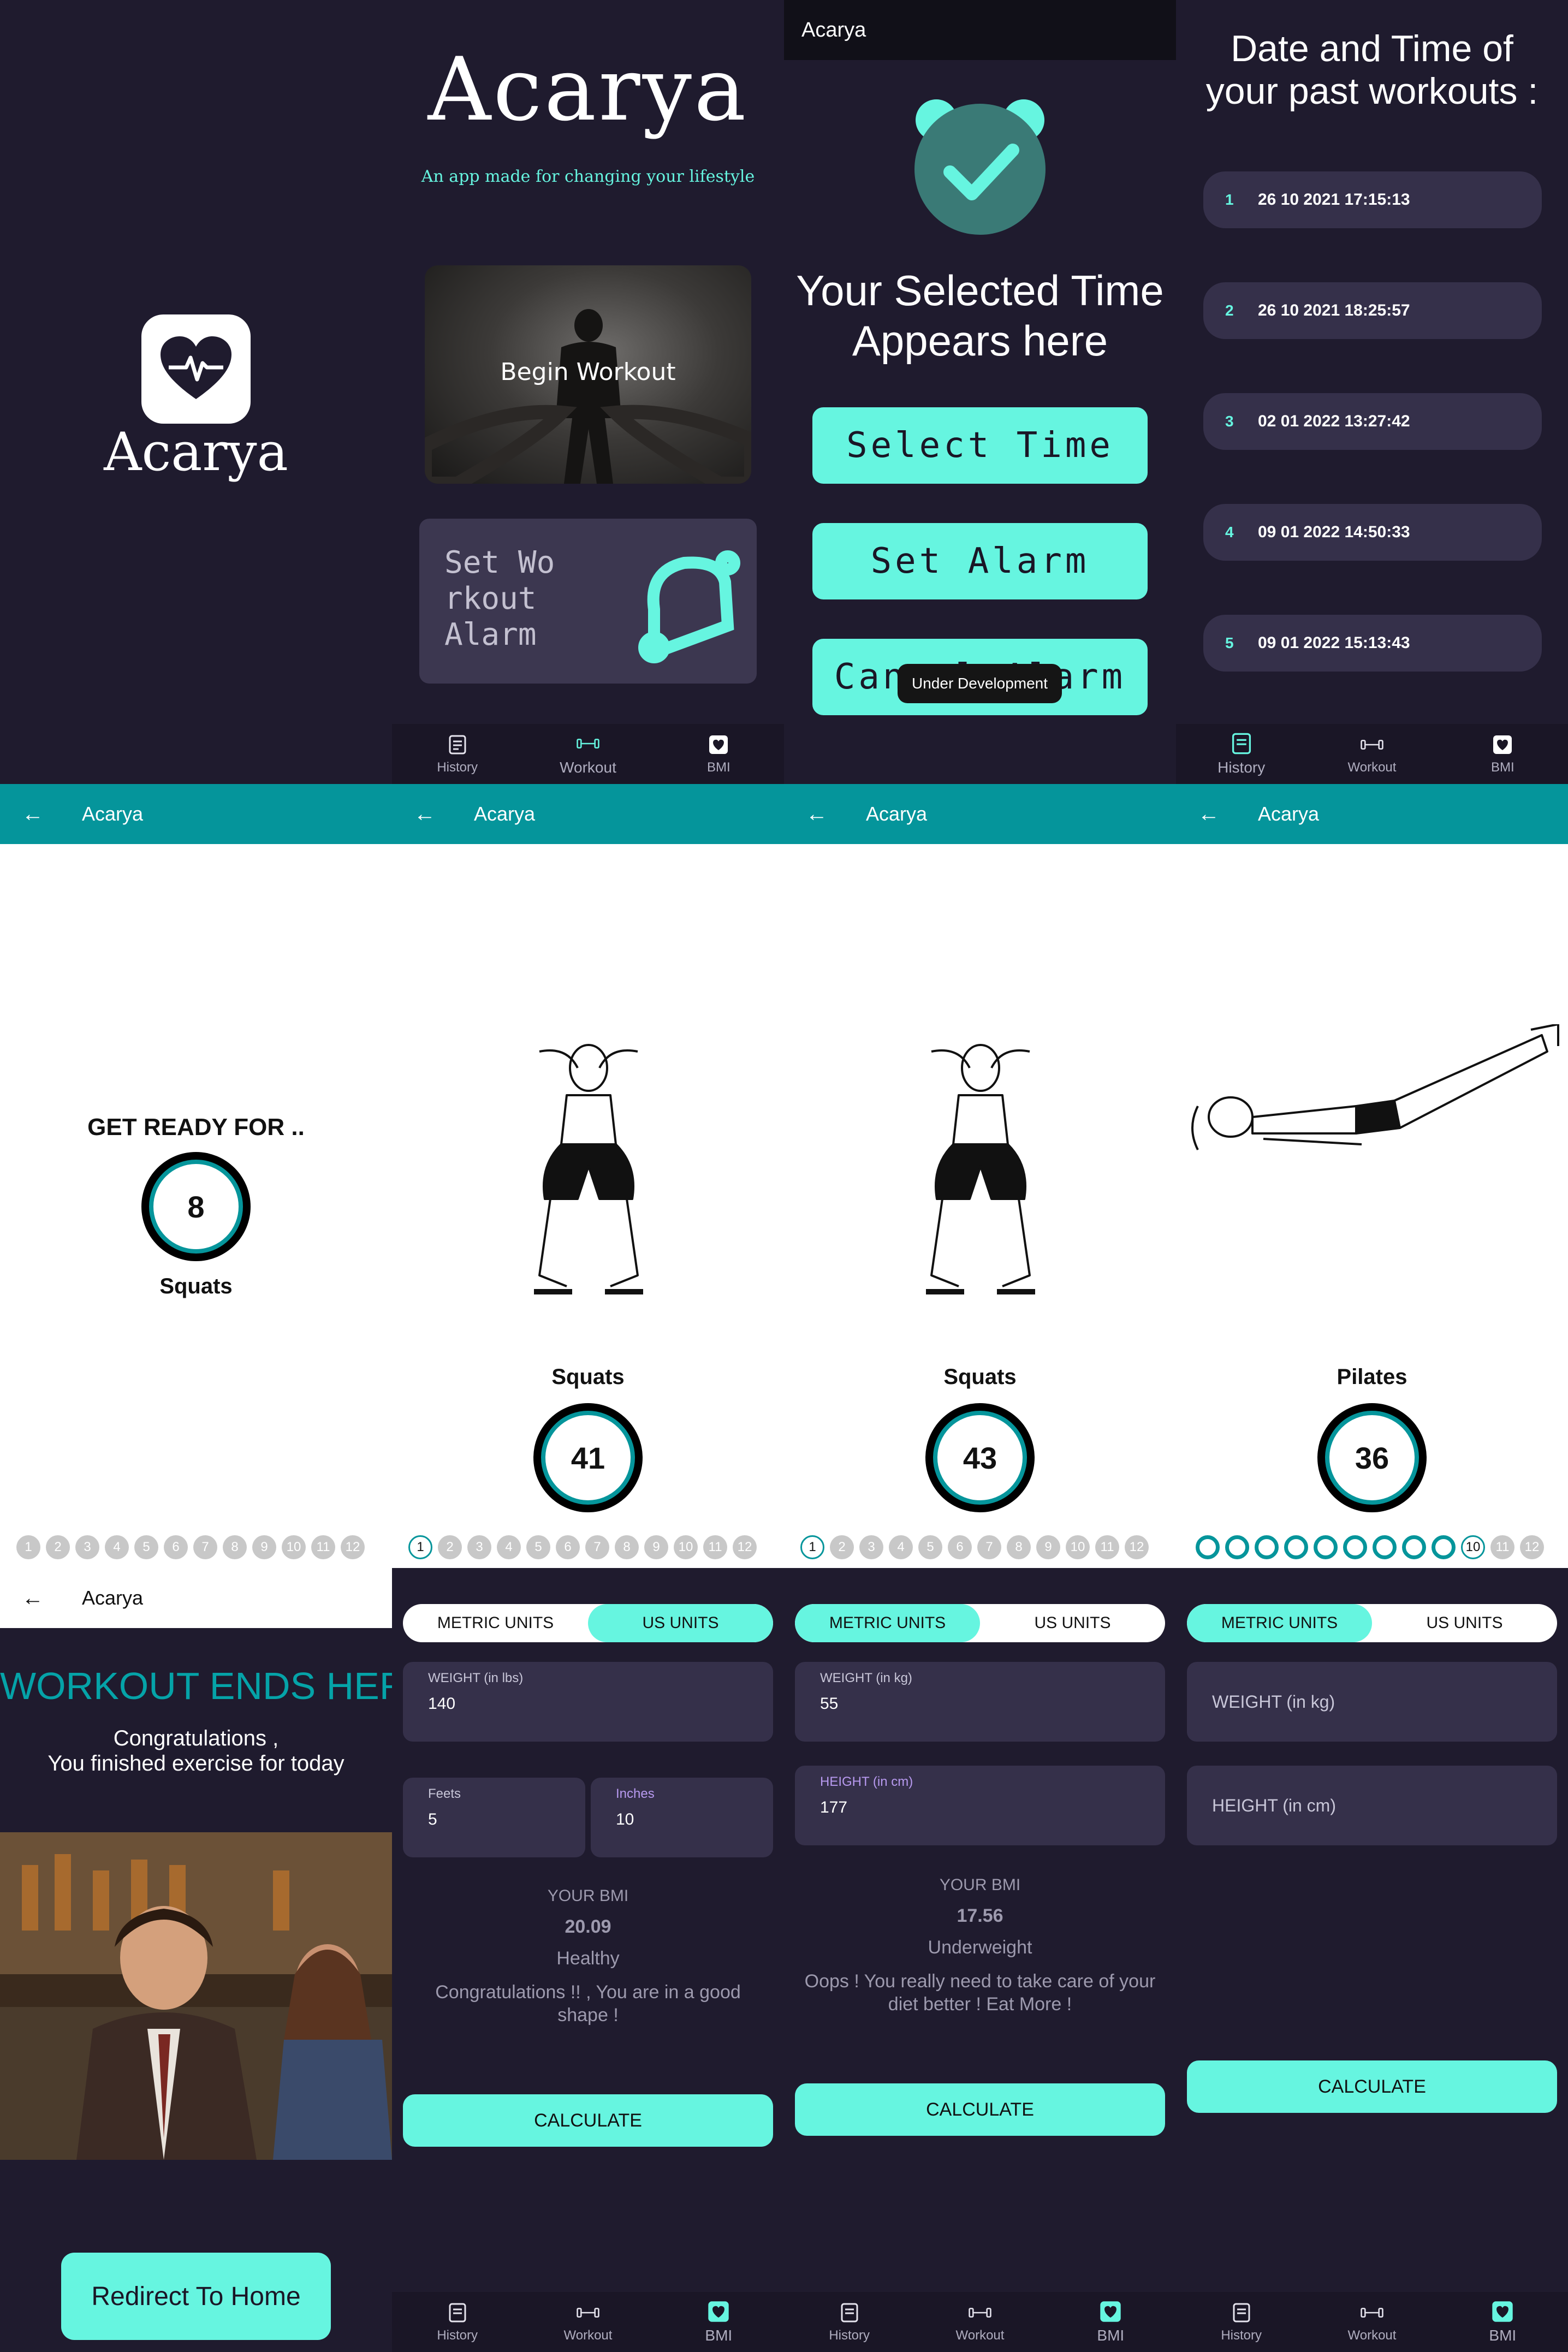 The height and width of the screenshot is (2352, 1568). What do you see at coordinates (866, 1781) in the screenshot?
I see `height-field-label: HEIGHT (in cm)` at bounding box center [866, 1781].